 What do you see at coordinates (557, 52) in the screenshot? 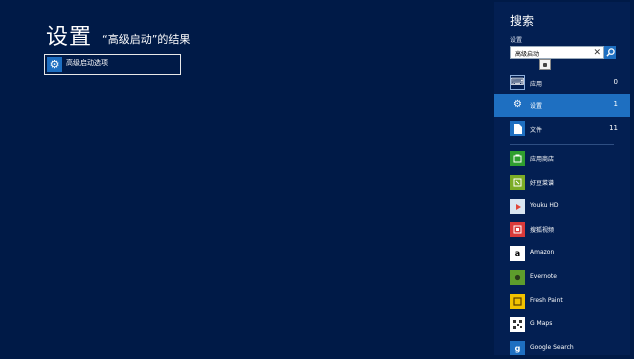
I see `search-input: 高级启动 ✕` at bounding box center [557, 52].